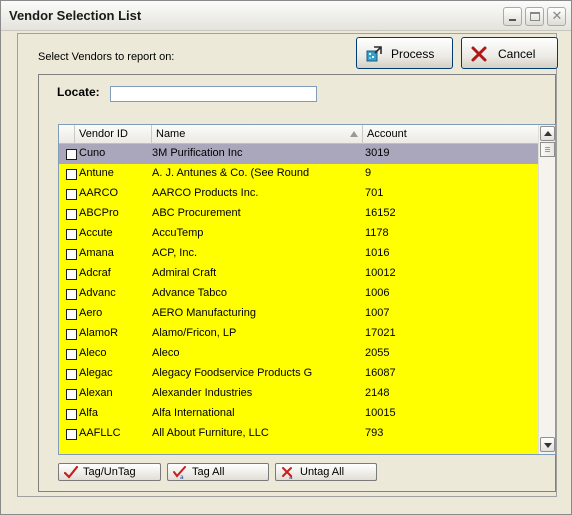  Describe the element at coordinates (377, 233) in the screenshot. I see `account-cell: 1178` at that location.